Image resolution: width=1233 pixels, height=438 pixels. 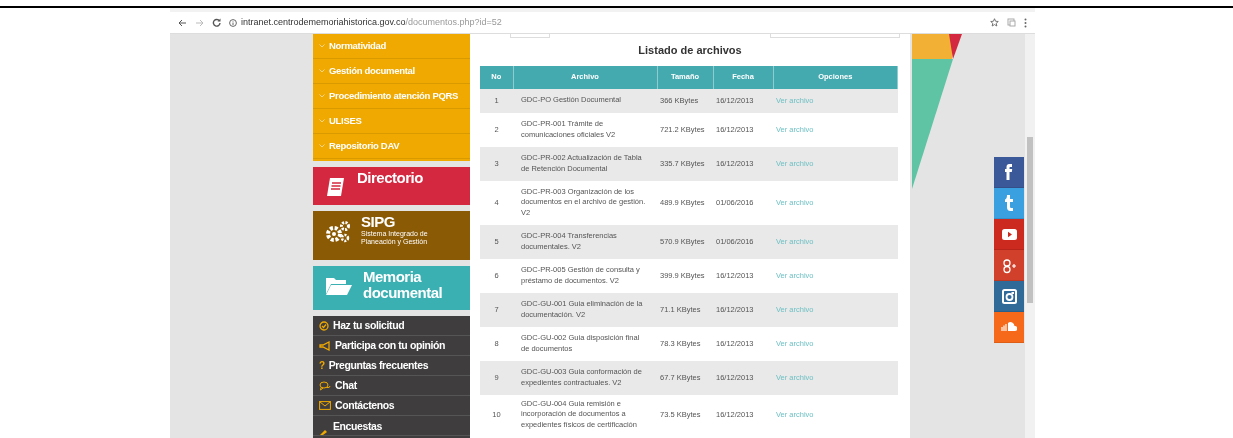 I want to click on directory-banner: Directorio, so click(x=391, y=186).